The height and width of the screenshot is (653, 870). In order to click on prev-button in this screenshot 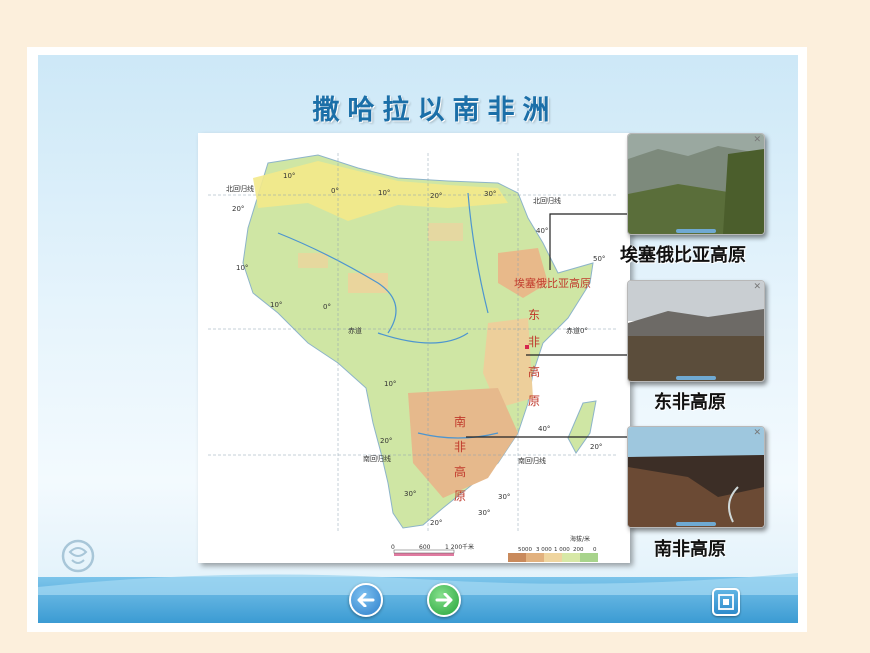, I will do `click(366, 600)`.